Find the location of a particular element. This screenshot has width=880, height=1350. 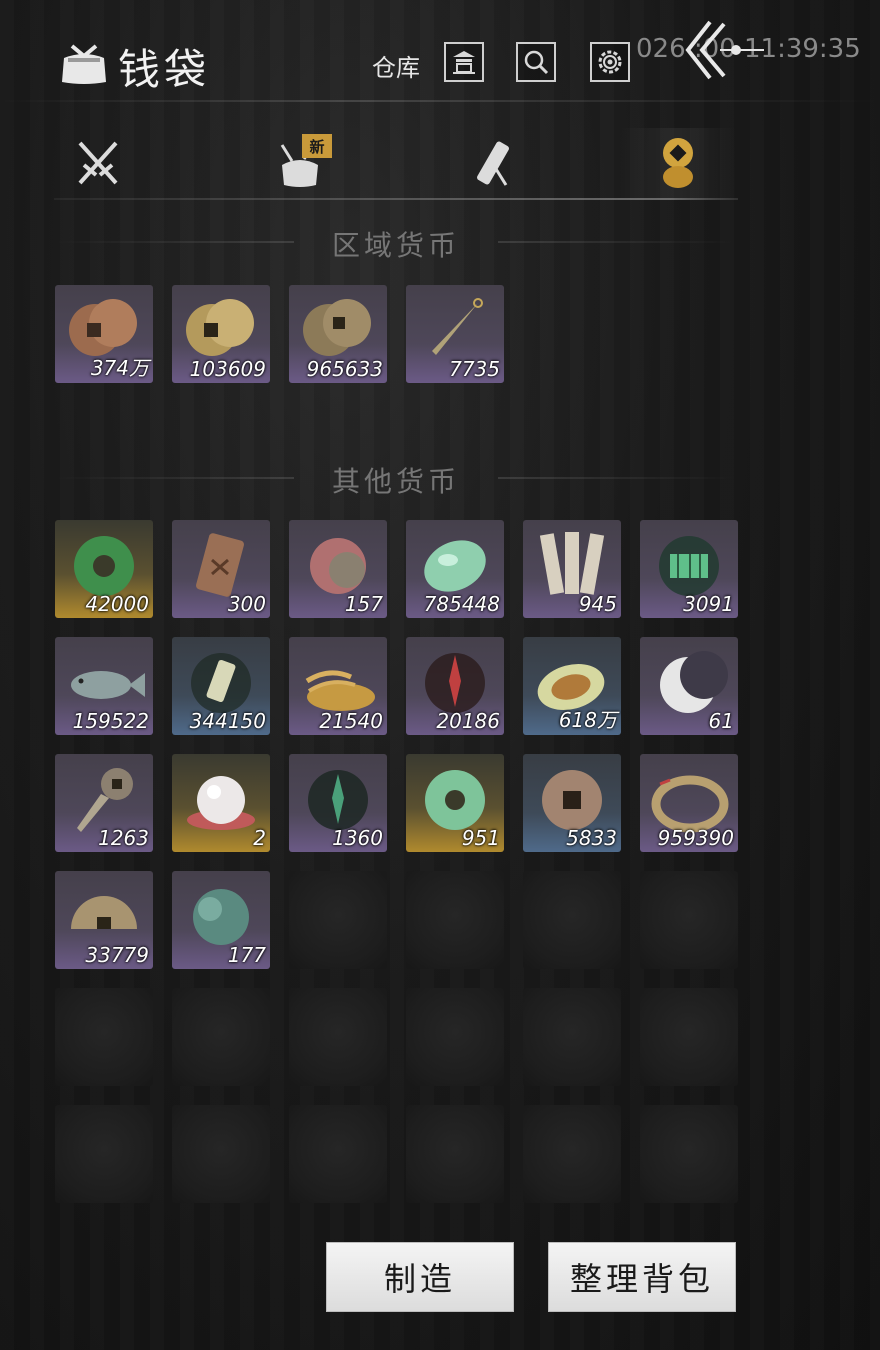

coin-stack-icon is located at coordinates (678, 163).